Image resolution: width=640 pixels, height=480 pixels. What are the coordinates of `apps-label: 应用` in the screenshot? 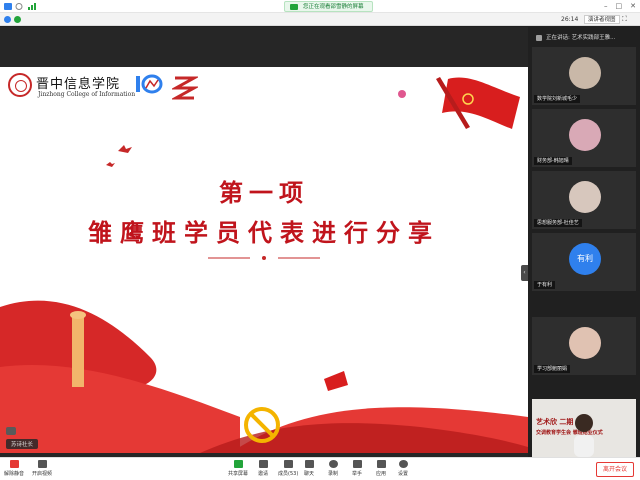 It's located at (381, 474).